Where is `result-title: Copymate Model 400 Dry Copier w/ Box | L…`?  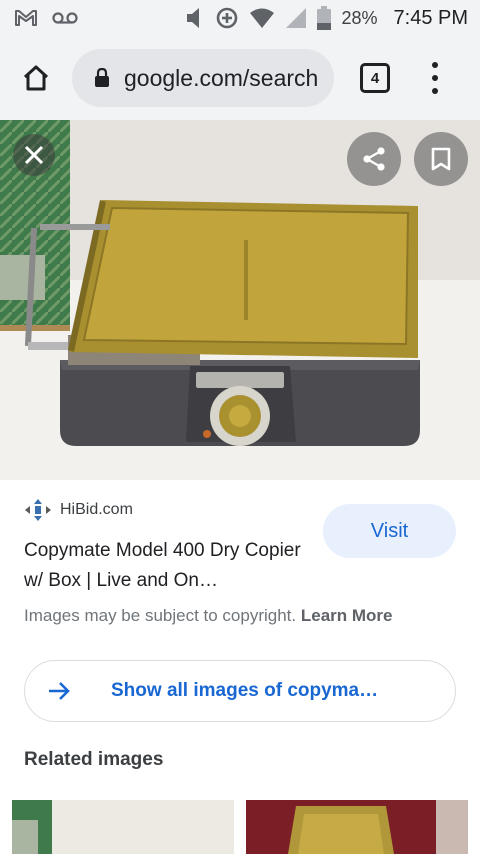
result-title: Copymate Model 400 Dry Copier w/ Box | L… is located at coordinates (174, 566).